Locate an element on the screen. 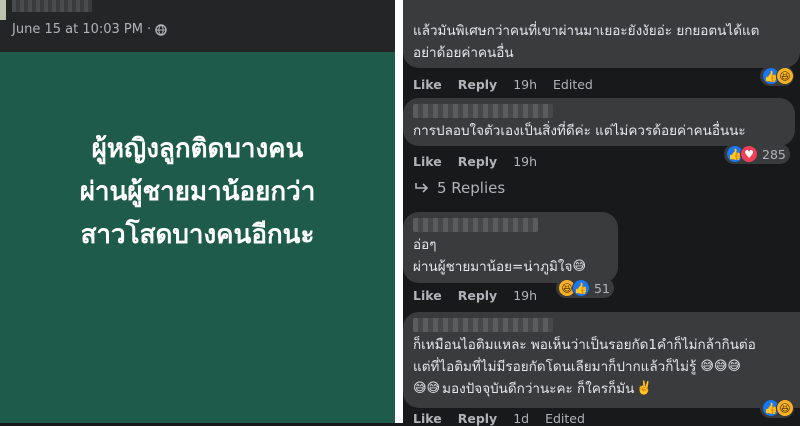 This screenshot has width=800, height=426. comment-text-line: มองปัจจุบันดีกว่านะคะ ก็ใครก็มัน is located at coordinates (538, 389).